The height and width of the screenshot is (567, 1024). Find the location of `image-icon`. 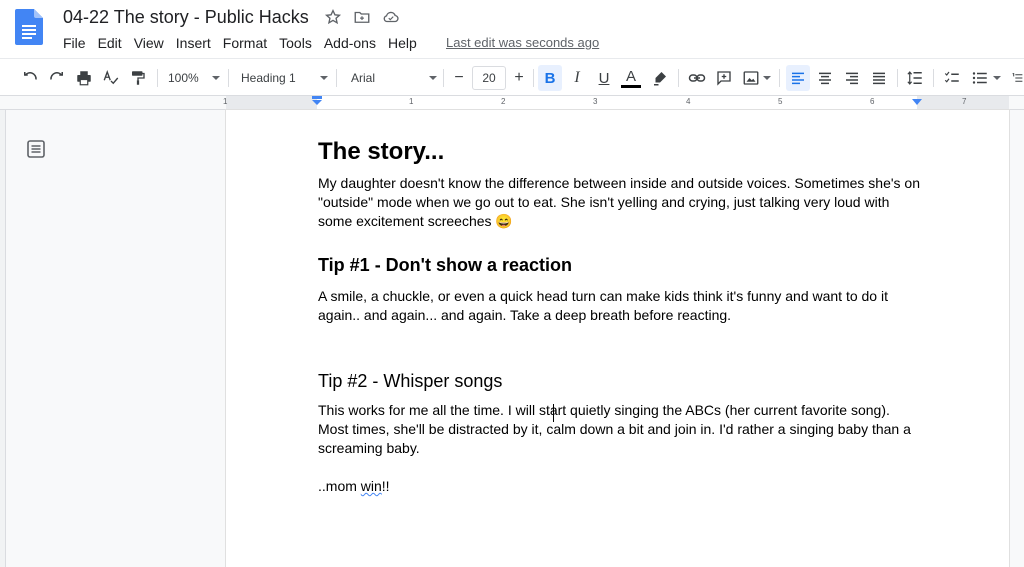

image-icon is located at coordinates (750, 78).